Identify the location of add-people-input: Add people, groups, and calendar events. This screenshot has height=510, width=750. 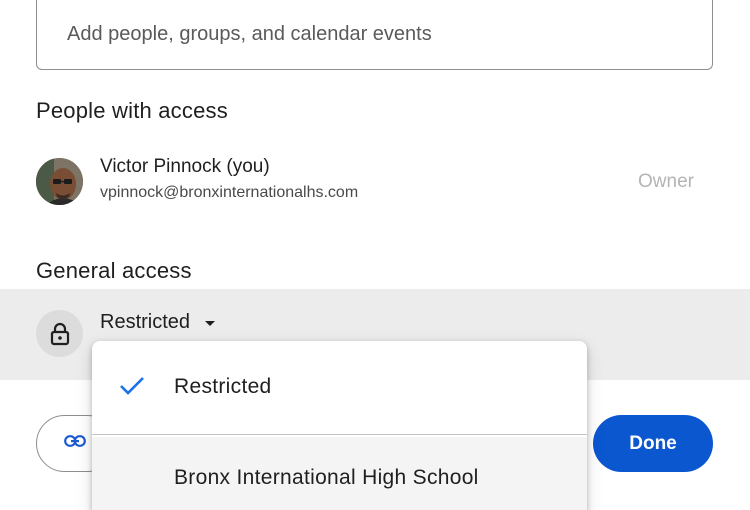
(374, 35).